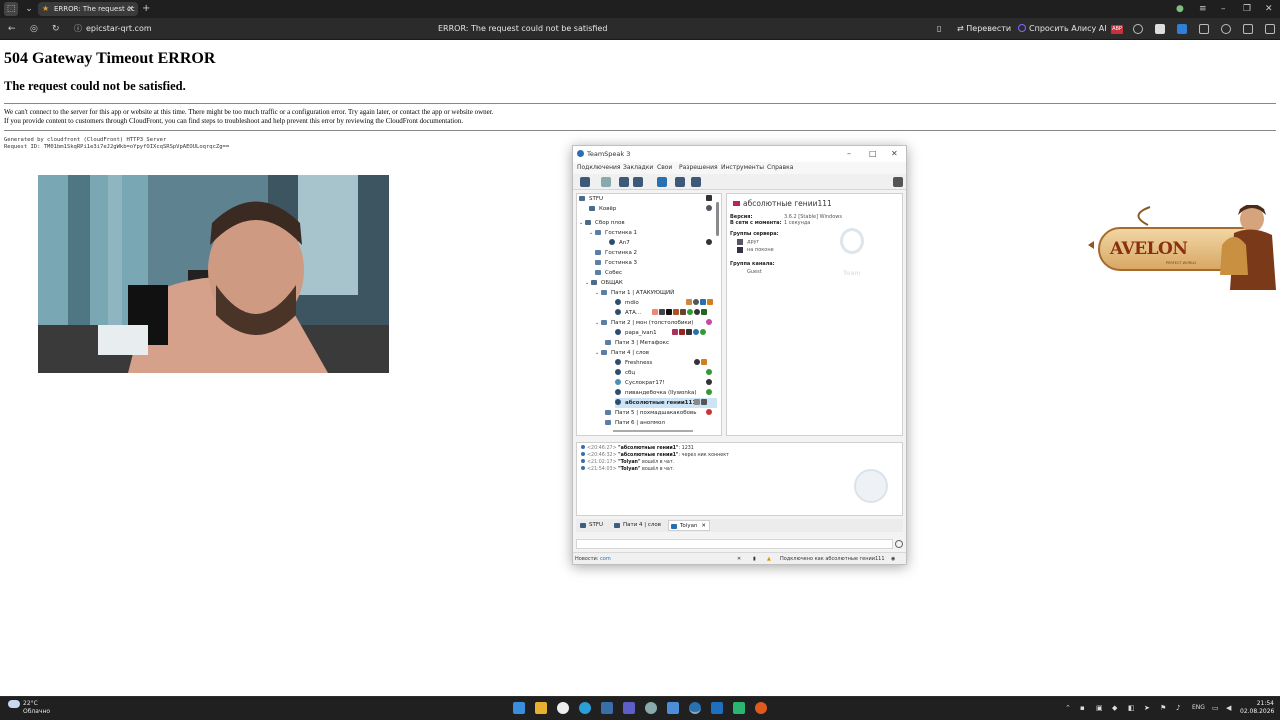 The image size is (1280, 720). I want to click on clock: 21:54 02.08.2026, so click(1257, 708).